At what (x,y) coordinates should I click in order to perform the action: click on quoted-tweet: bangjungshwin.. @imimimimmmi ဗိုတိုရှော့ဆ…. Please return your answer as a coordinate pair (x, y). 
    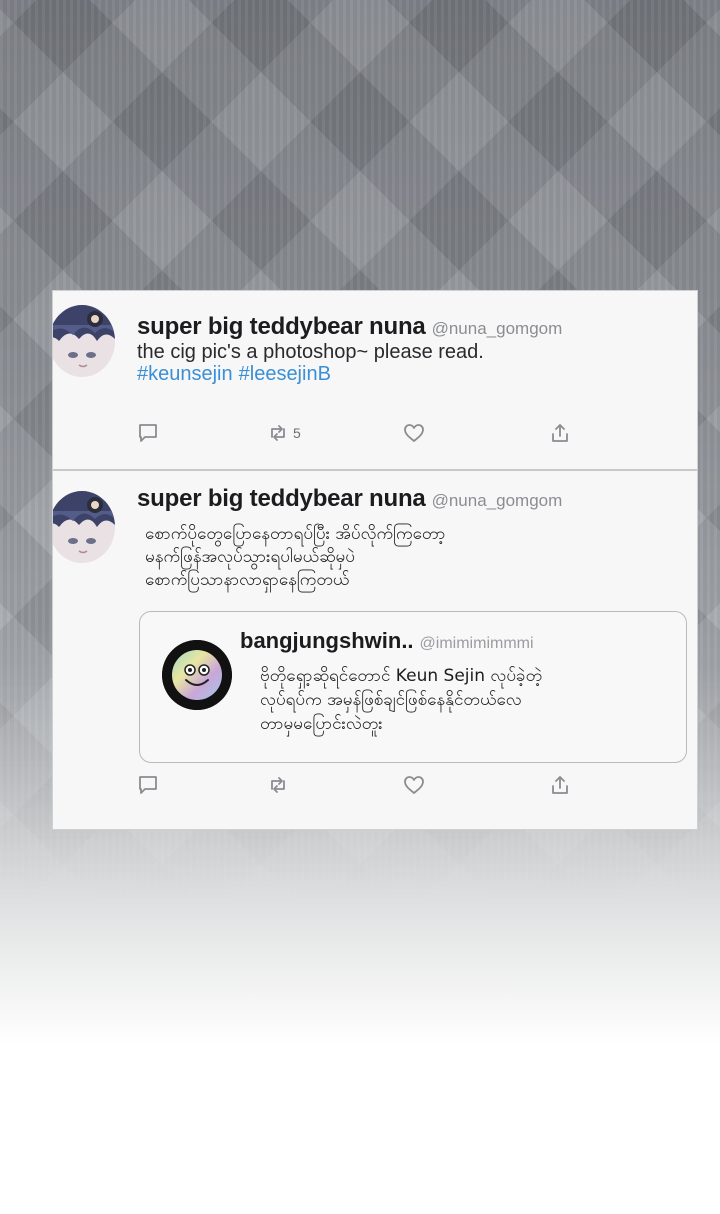
    Looking at the image, I should click on (413, 687).